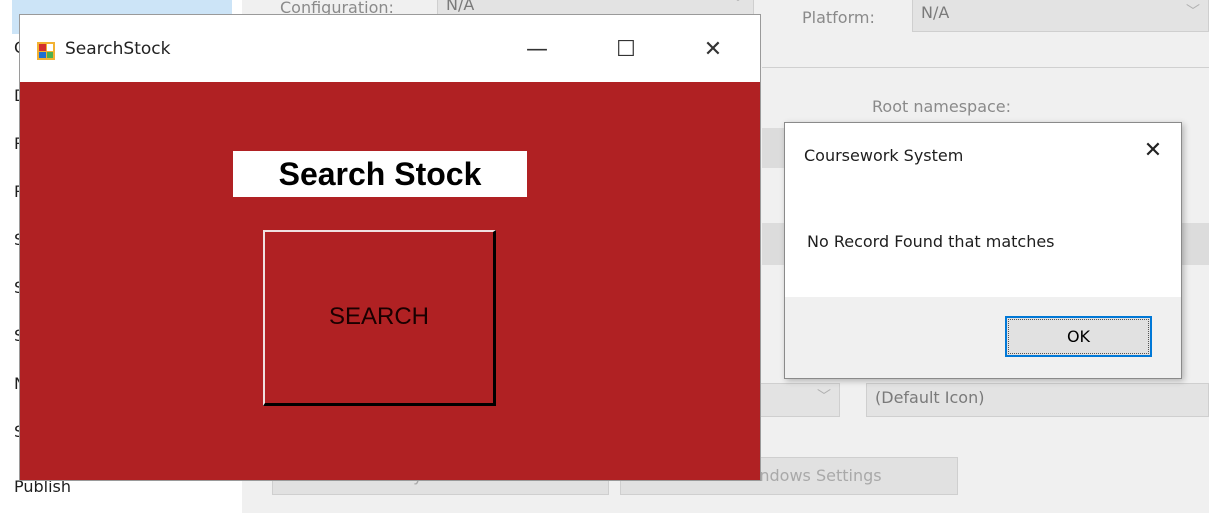 This screenshot has width=1209, height=513. I want to click on icon-combo: (Default Icon), so click(1037, 400).